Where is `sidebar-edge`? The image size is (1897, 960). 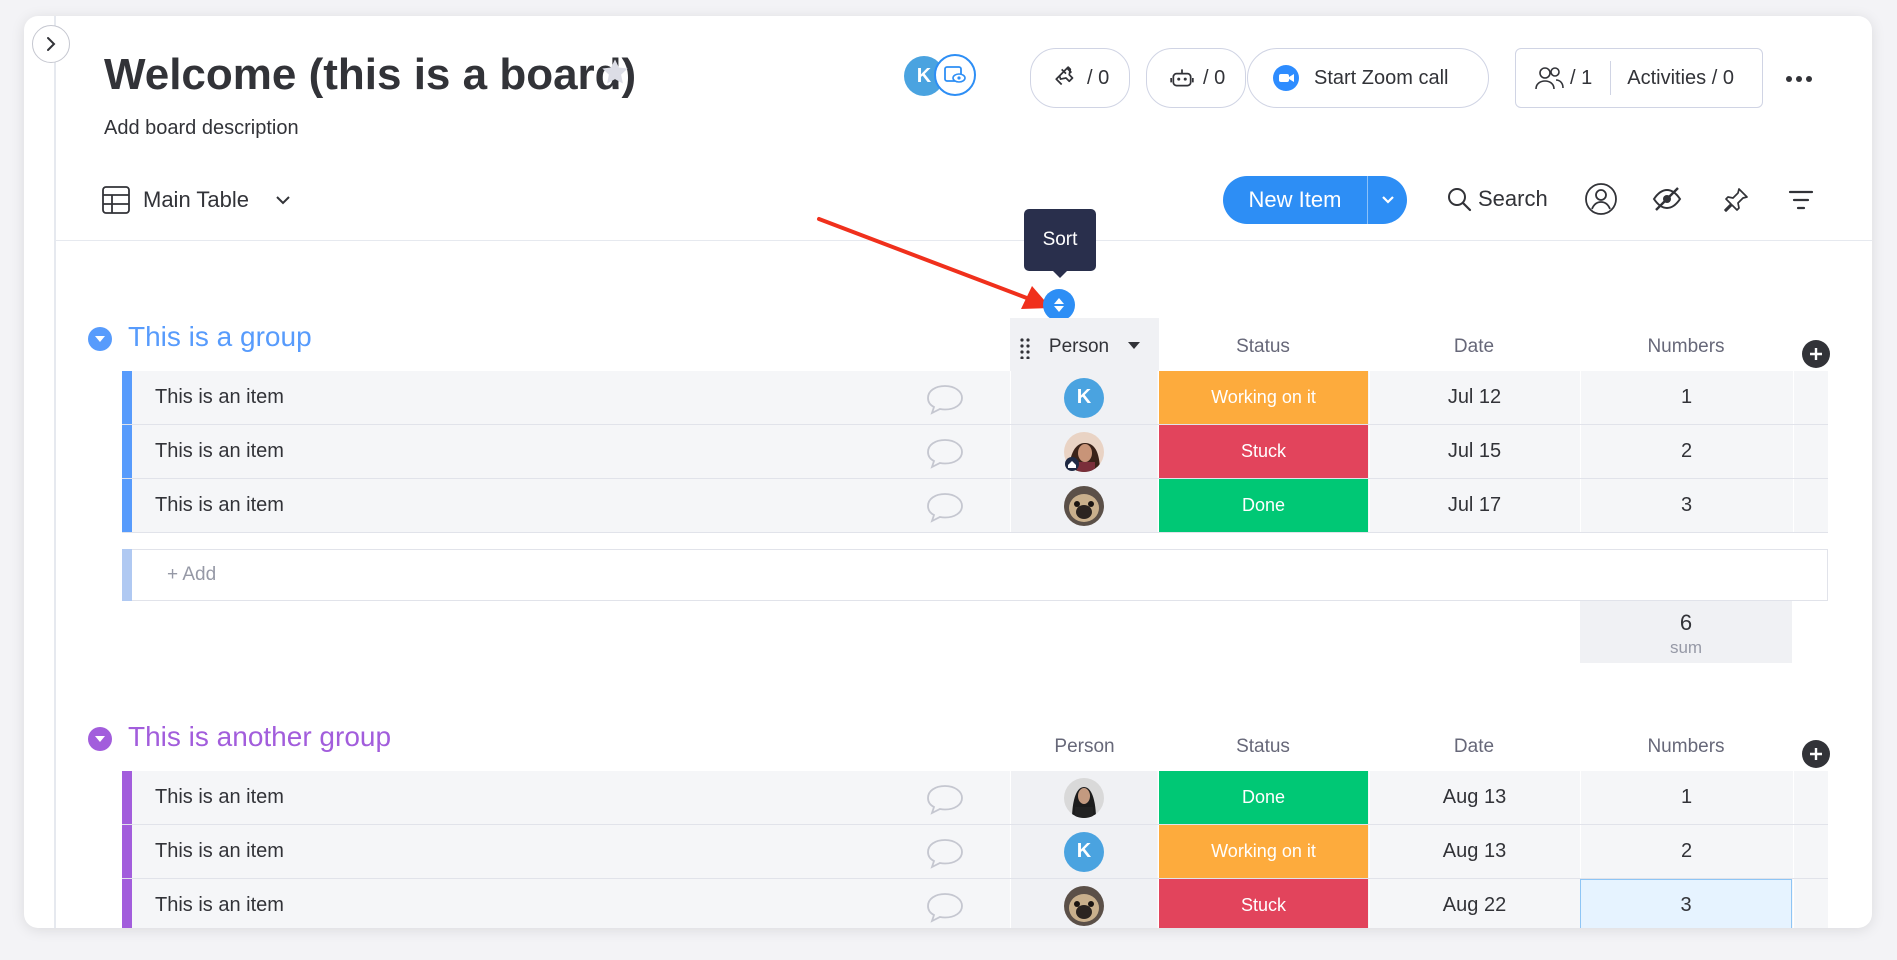 sidebar-edge is located at coordinates (55, 472).